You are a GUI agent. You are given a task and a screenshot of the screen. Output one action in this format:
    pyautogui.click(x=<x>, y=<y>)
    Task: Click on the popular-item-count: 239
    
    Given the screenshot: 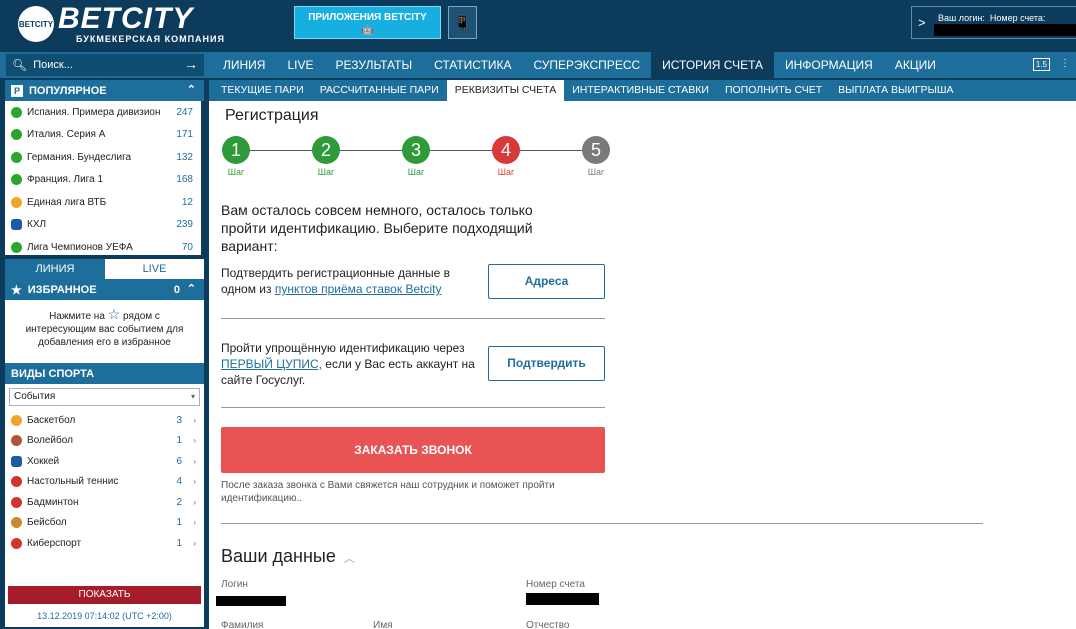 What is the action you would take?
    pyautogui.click(x=184, y=225)
    